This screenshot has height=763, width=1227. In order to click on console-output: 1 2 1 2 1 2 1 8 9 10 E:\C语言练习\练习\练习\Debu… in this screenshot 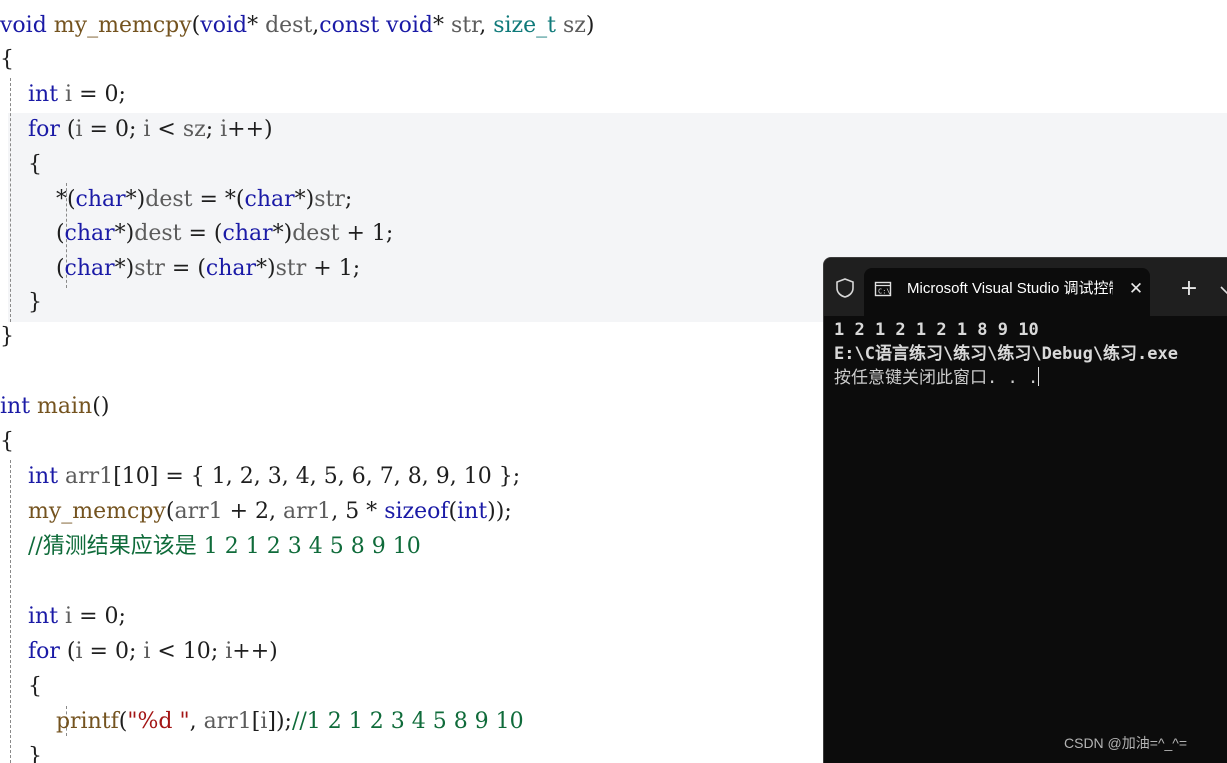, I will do `click(1030, 354)`.